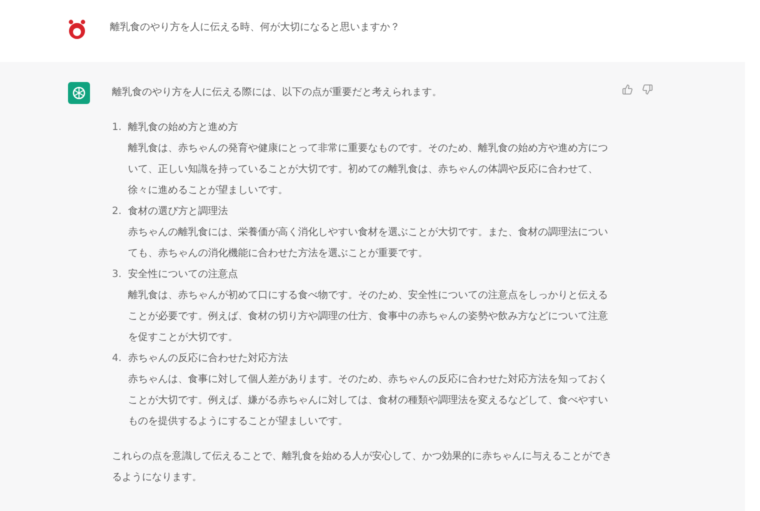 The height and width of the screenshot is (511, 760). I want to click on thumbs-up-icon, so click(627, 89).